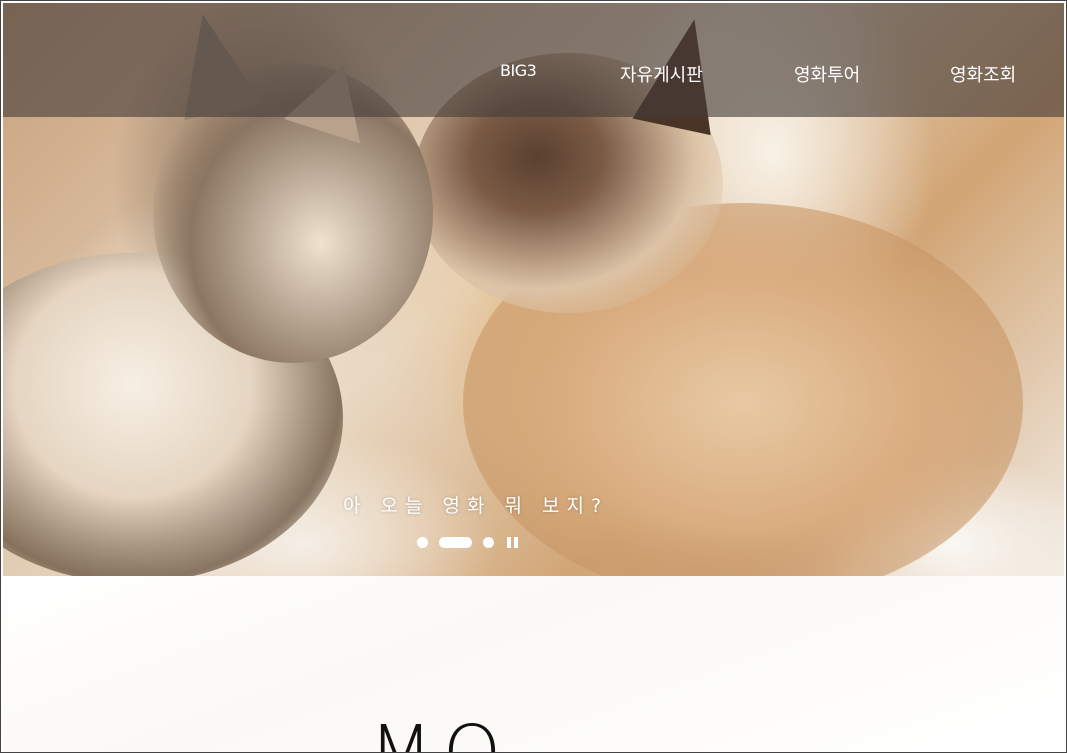  Describe the element at coordinates (476, 506) in the screenshot. I see `hero-caption: 아 오늘 영화 뭐 보지?` at that location.